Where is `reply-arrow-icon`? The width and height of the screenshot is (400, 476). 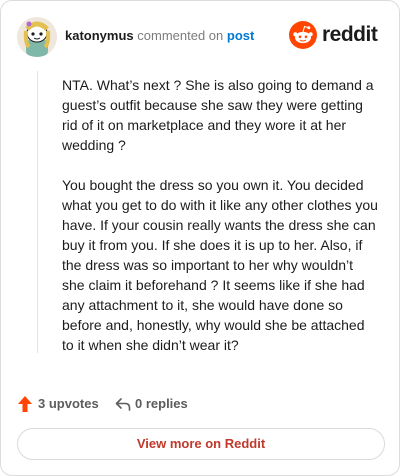
reply-arrow-icon is located at coordinates (123, 404).